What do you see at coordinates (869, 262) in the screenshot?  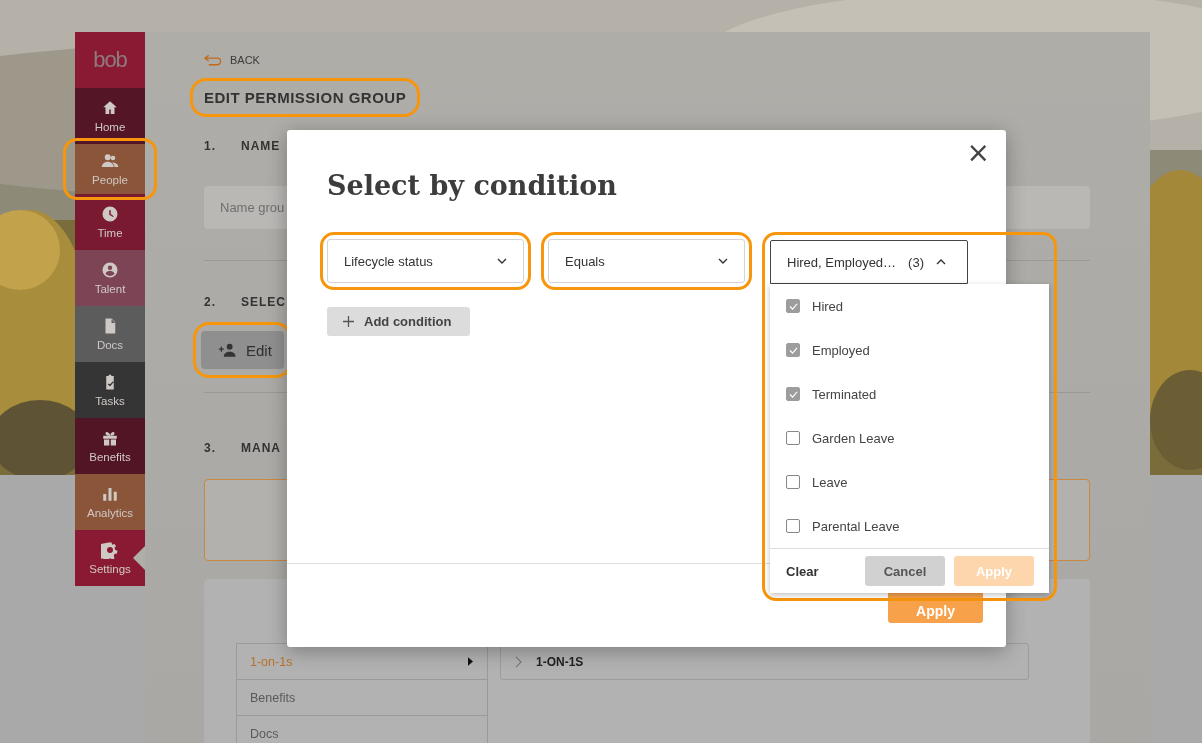 I see `values-dropdown: Hired, Employed… (3)` at bounding box center [869, 262].